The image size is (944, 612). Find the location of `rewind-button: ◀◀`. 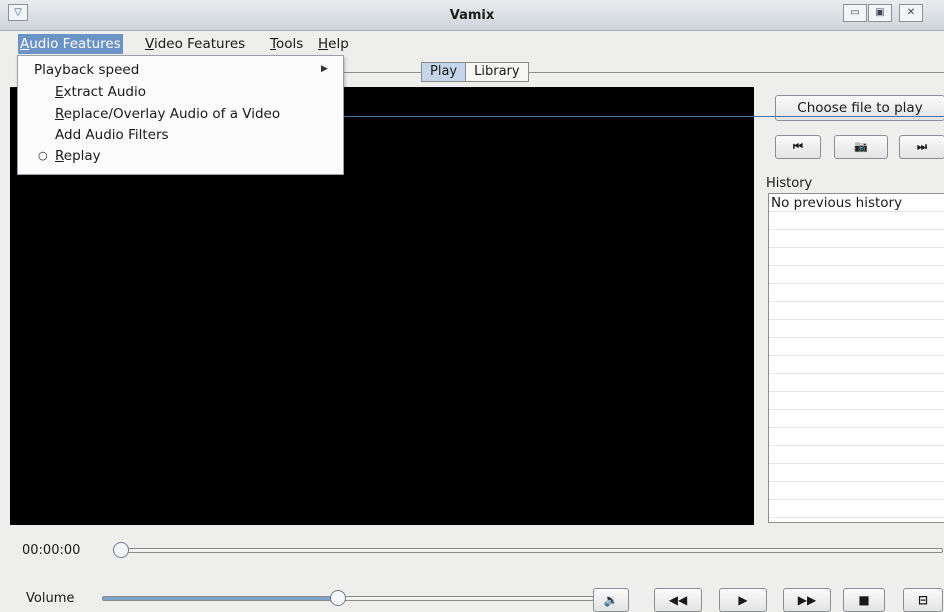

rewind-button: ◀◀ is located at coordinates (678, 600).